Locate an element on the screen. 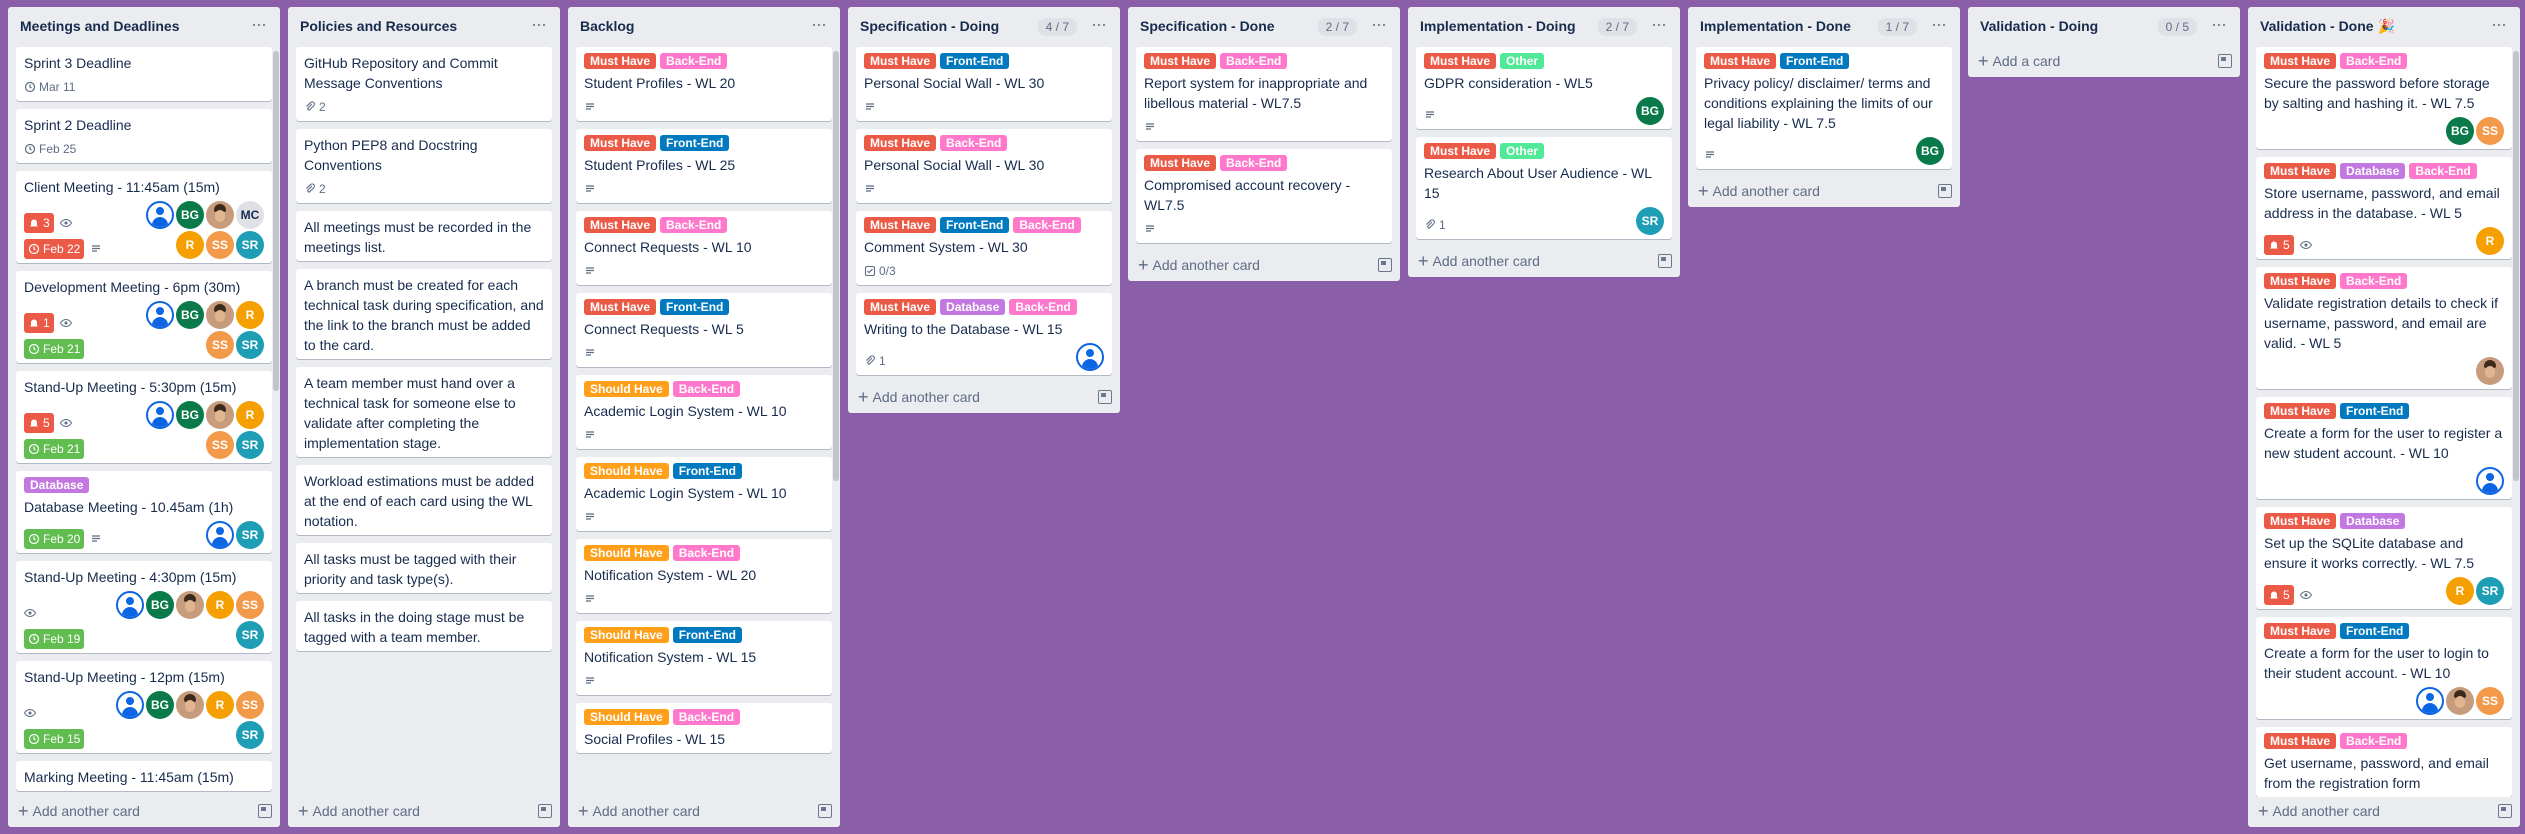 The width and height of the screenshot is (2525, 834). due-date-badge: Feb 25 is located at coordinates (50, 149).